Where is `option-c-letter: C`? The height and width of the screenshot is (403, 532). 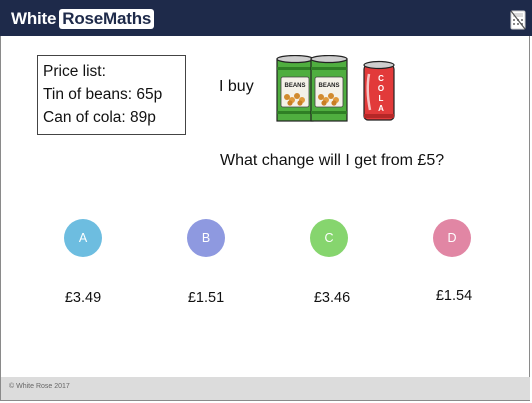
option-c-letter: C is located at coordinates (329, 238).